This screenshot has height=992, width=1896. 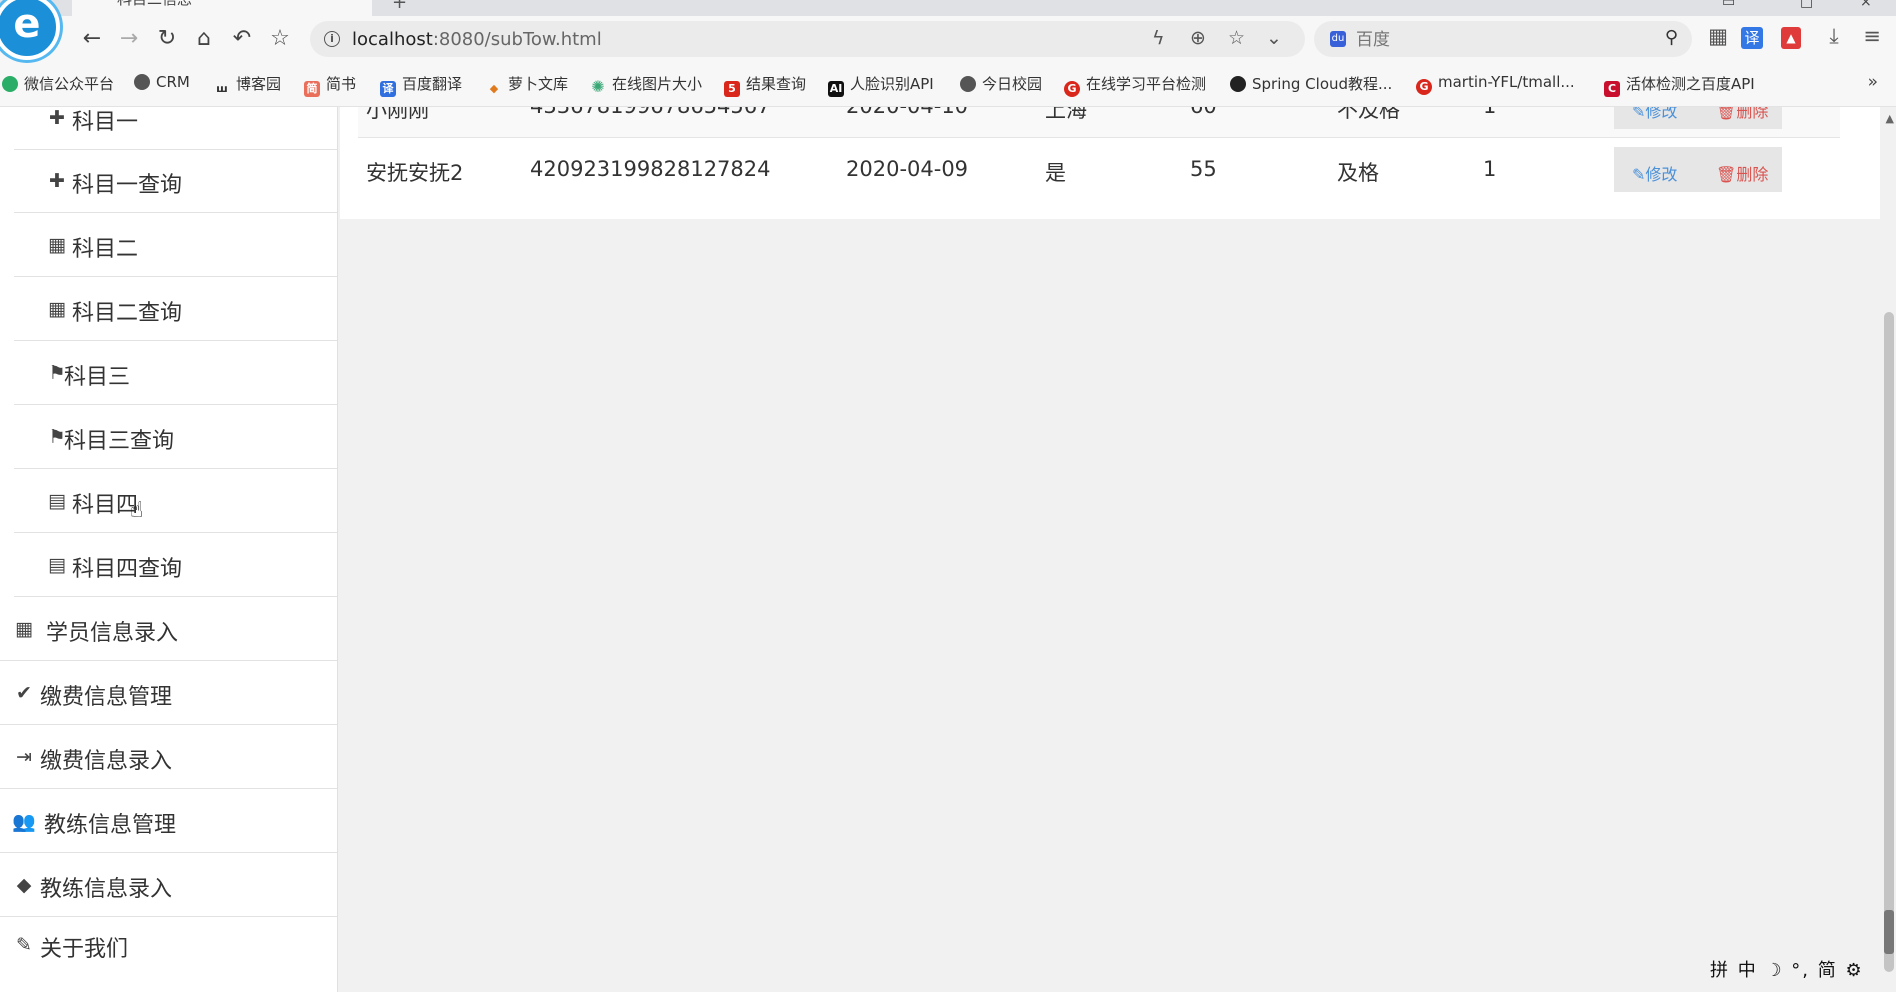 I want to click on download-icon: ⤓, so click(x=1834, y=36).